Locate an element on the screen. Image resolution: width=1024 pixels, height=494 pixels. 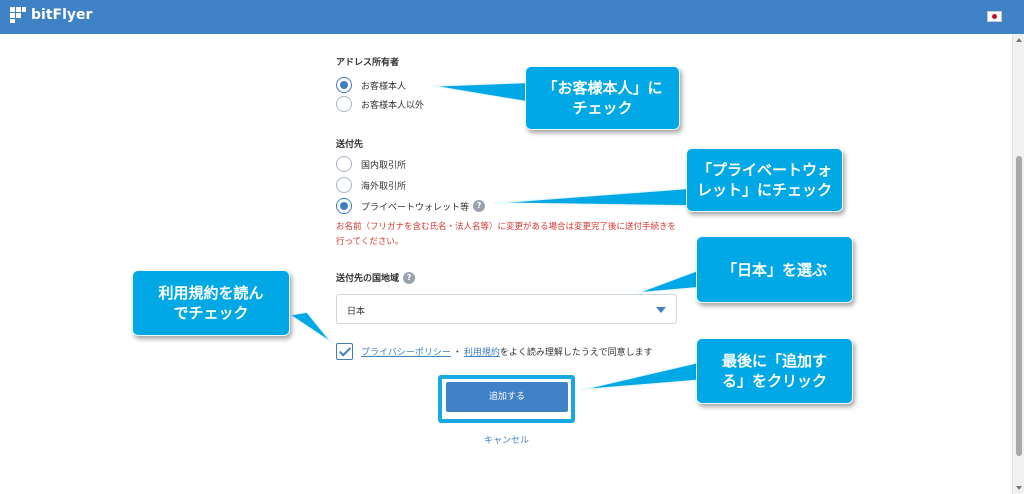
owner-self-option: お客様本人 is located at coordinates (371, 85).